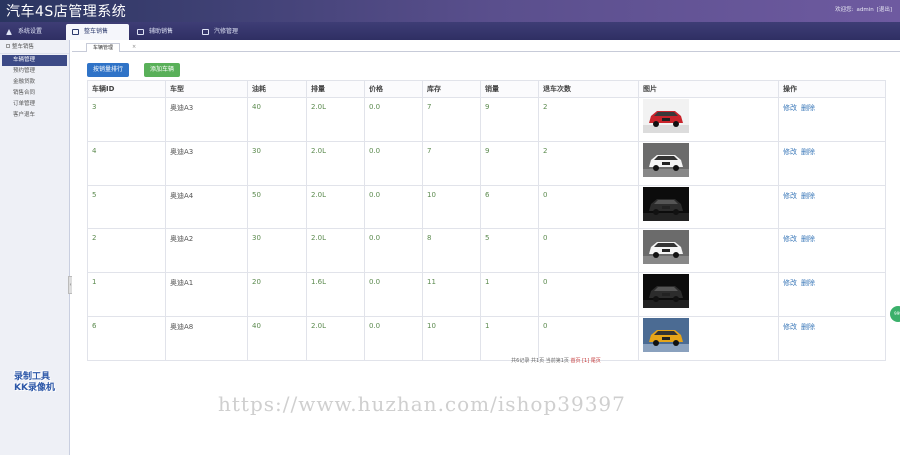 This screenshot has width=900, height=455. I want to click on cell-id: 2, so click(126, 251).